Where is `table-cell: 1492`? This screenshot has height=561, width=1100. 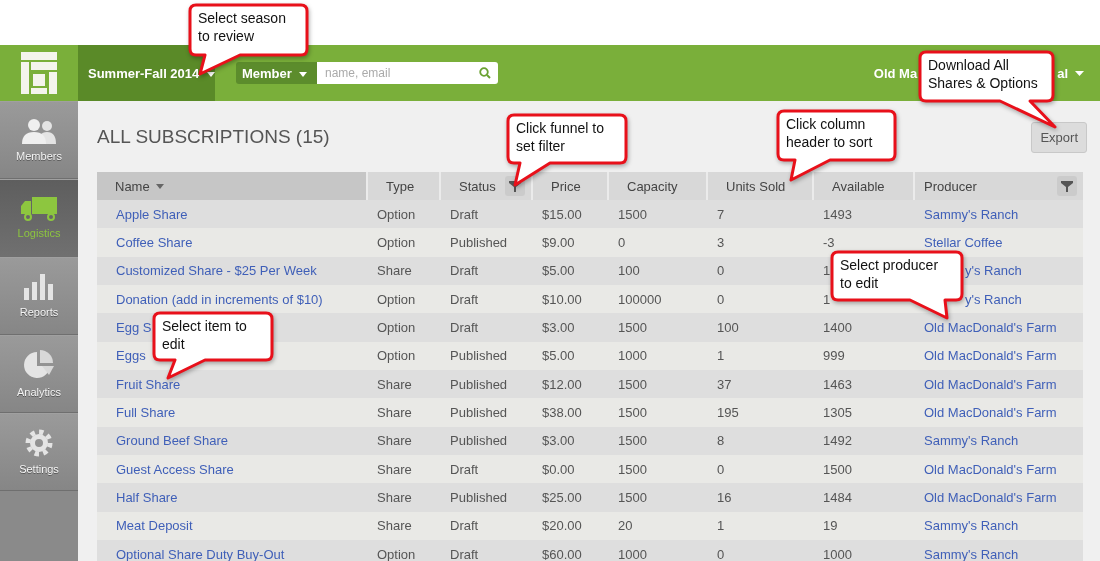 table-cell: 1492 is located at coordinates (837, 441).